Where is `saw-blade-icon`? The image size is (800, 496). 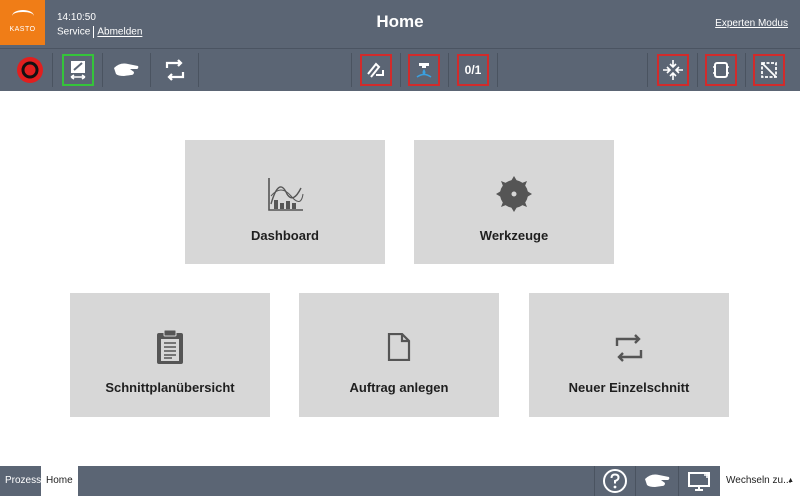
saw-blade-icon is located at coordinates (514, 194).